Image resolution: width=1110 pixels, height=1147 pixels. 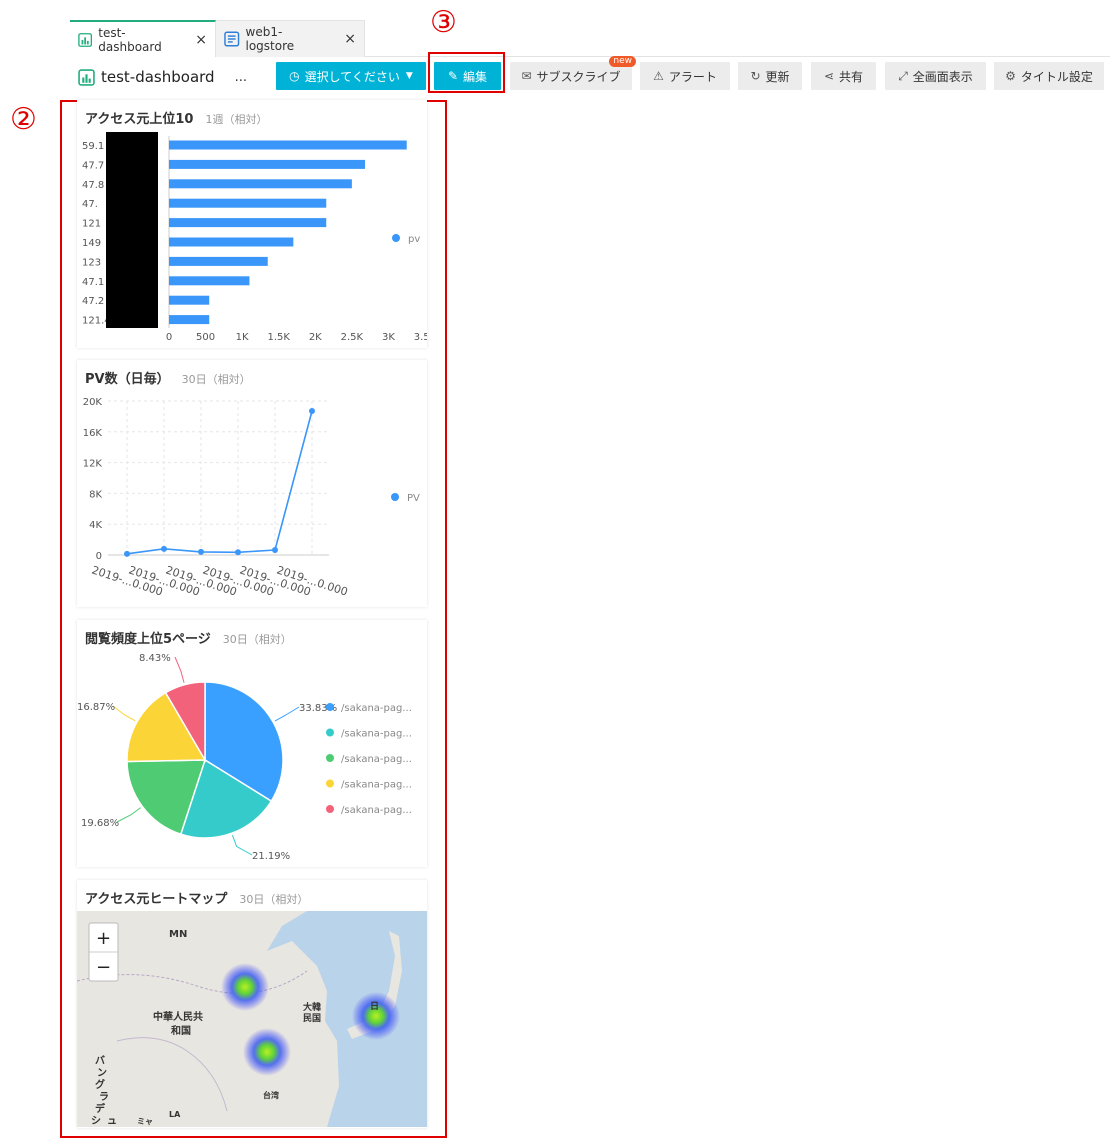 What do you see at coordinates (95, 494) in the screenshot?
I see `y-tick-label: 8K` at bounding box center [95, 494].